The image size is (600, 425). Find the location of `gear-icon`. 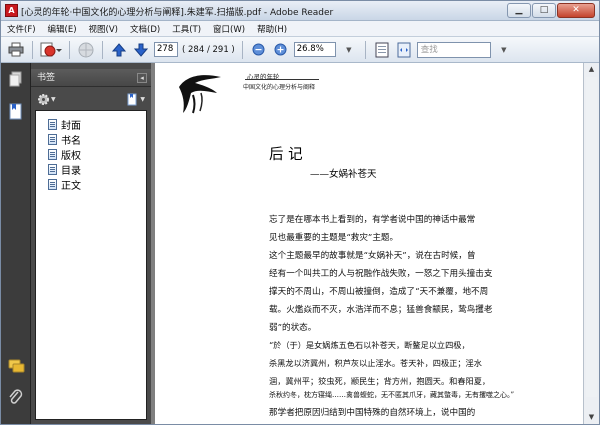

gear-icon is located at coordinates (43, 99).